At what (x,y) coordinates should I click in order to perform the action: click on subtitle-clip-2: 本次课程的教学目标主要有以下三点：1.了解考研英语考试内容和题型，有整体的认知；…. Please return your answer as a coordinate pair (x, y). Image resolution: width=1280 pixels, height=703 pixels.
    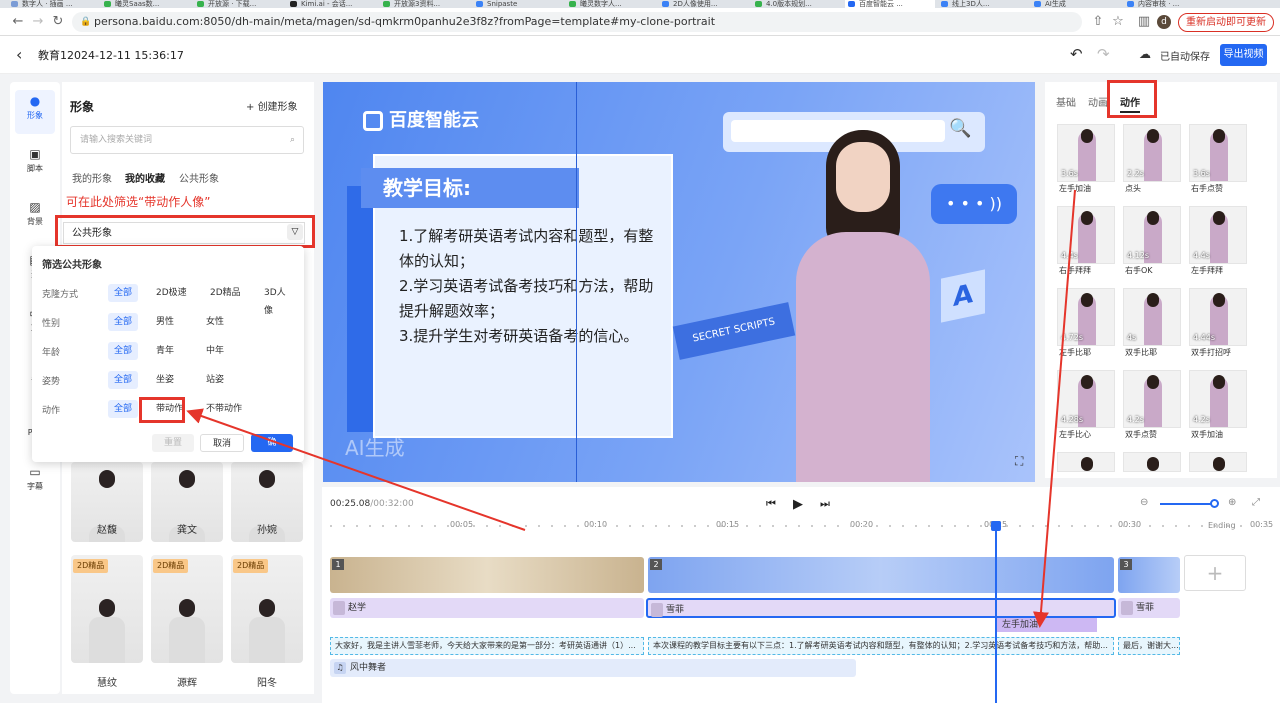
    Looking at the image, I should click on (881, 646).